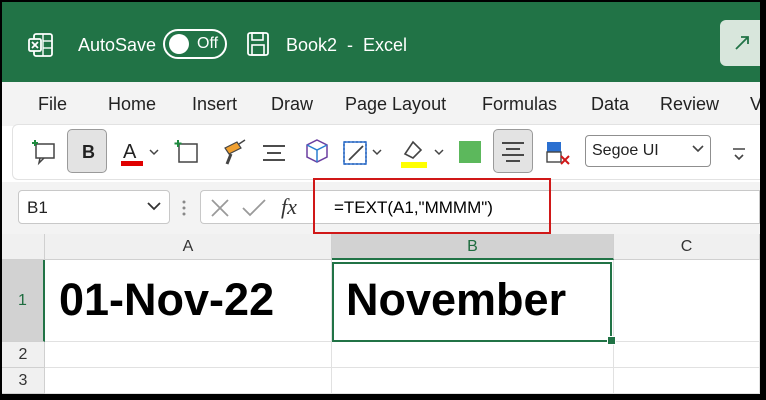 The width and height of the screenshot is (766, 400). What do you see at coordinates (558, 153) in the screenshot?
I see `delete-cells-icon` at bounding box center [558, 153].